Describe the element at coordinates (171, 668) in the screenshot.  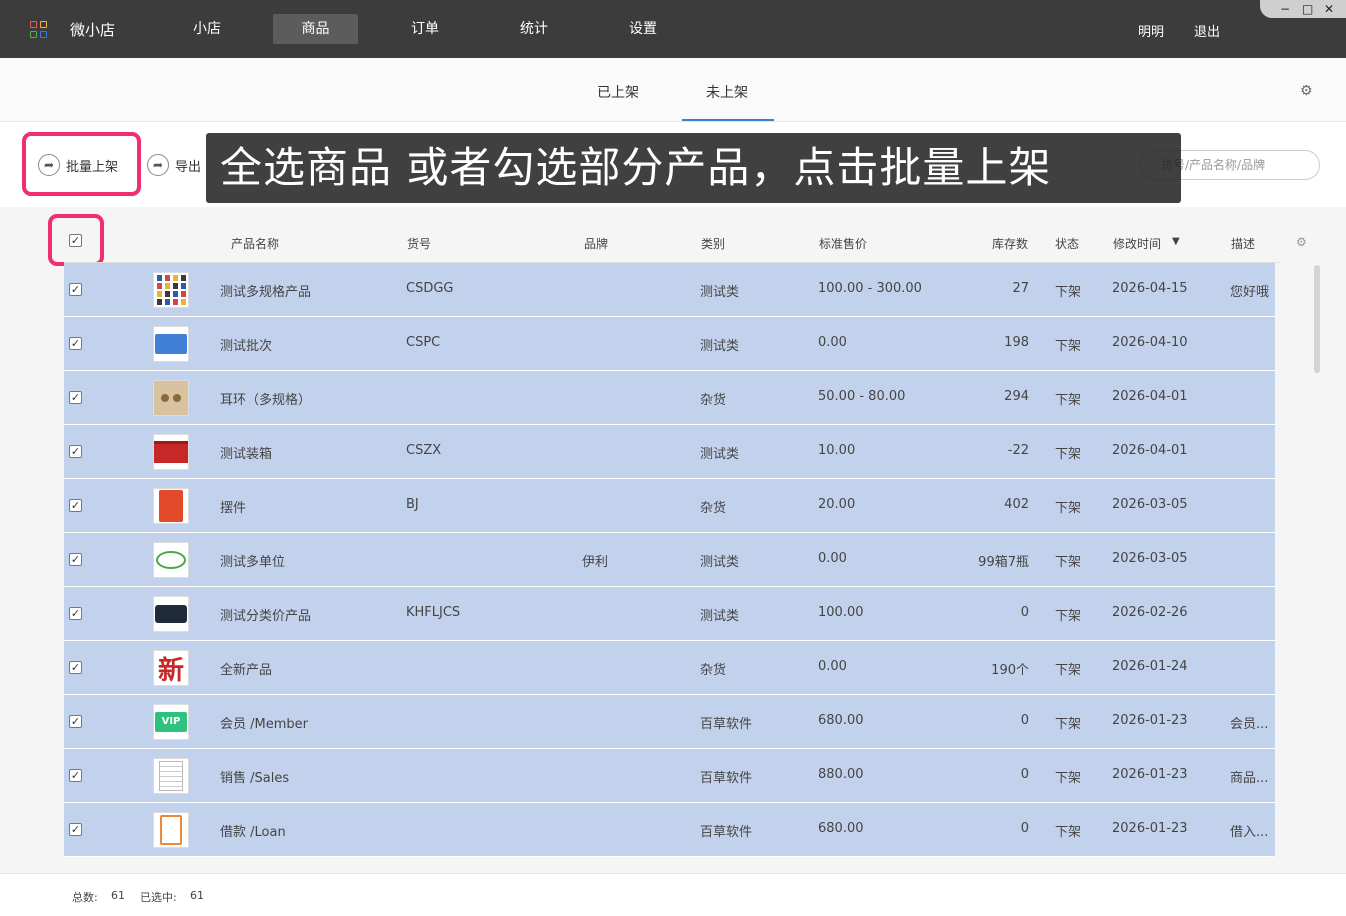
I see `product-thumbnail: 新` at that location.